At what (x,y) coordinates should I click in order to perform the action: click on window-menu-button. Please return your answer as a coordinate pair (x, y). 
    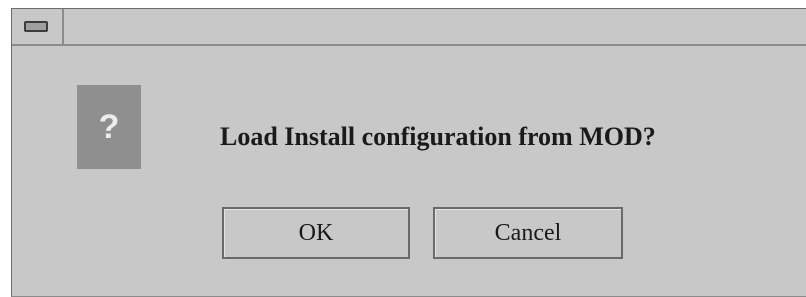
    Looking at the image, I should click on (38, 26).